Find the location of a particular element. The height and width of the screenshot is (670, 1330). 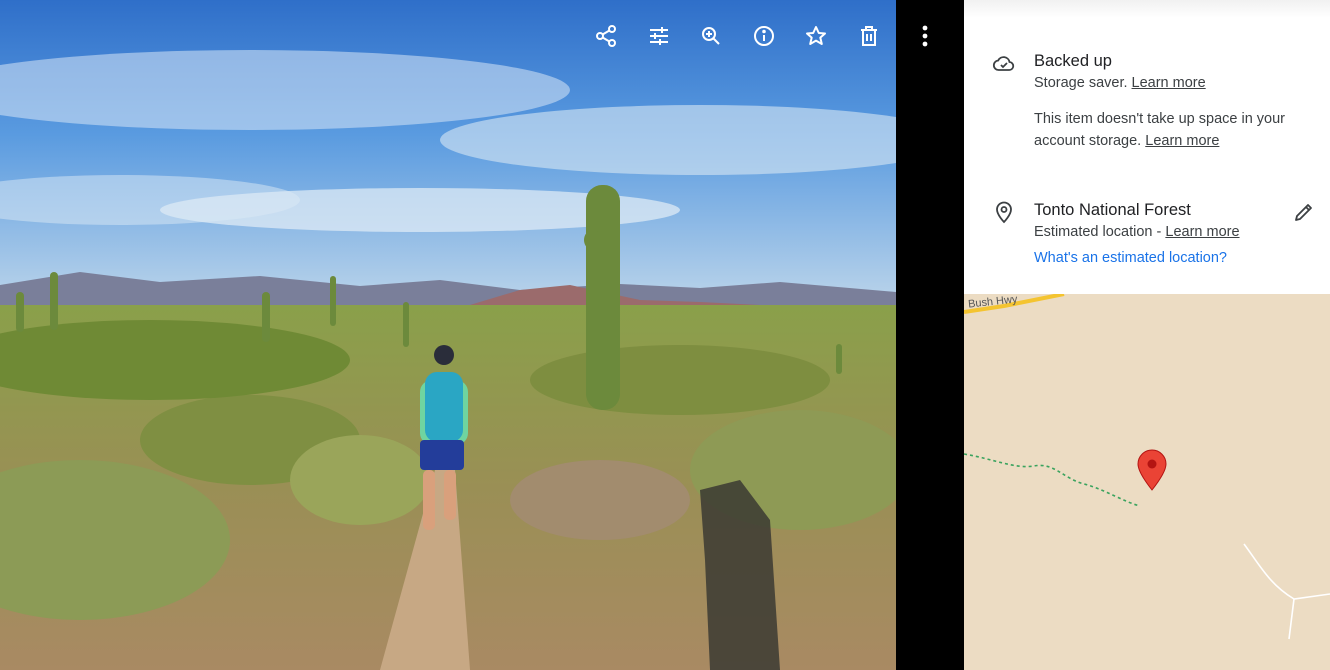

share-button is located at coordinates (606, 36).